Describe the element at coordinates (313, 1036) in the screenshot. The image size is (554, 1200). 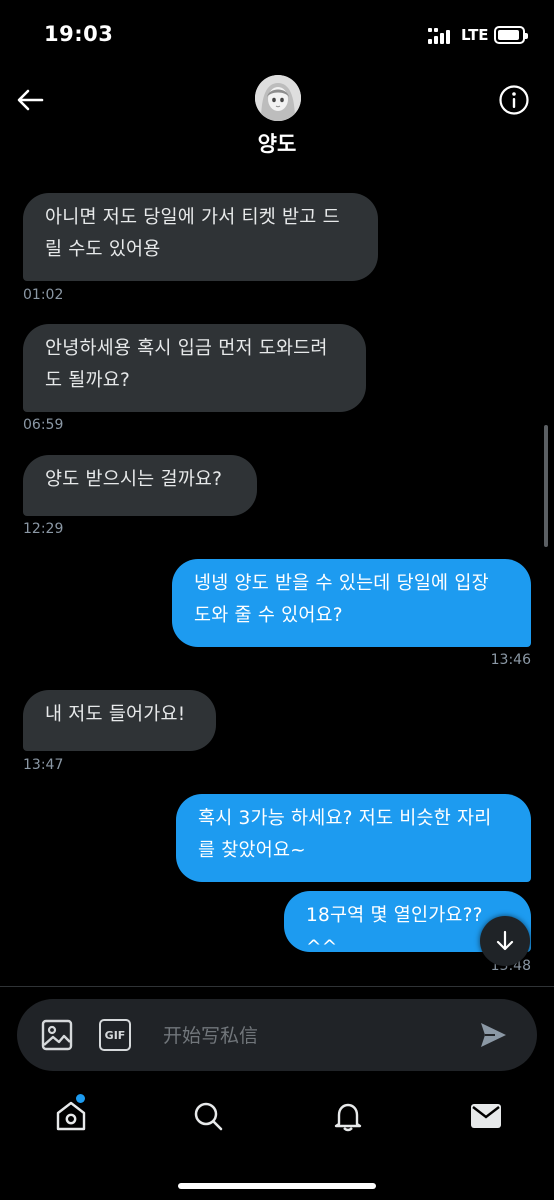
I see `message-input` at that location.